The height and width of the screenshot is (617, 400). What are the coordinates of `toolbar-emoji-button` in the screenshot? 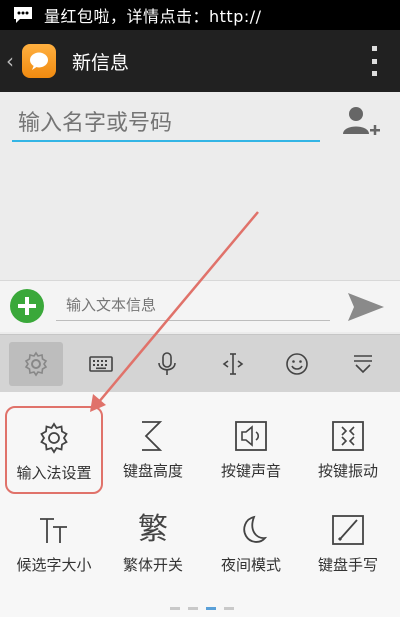 It's located at (297, 364).